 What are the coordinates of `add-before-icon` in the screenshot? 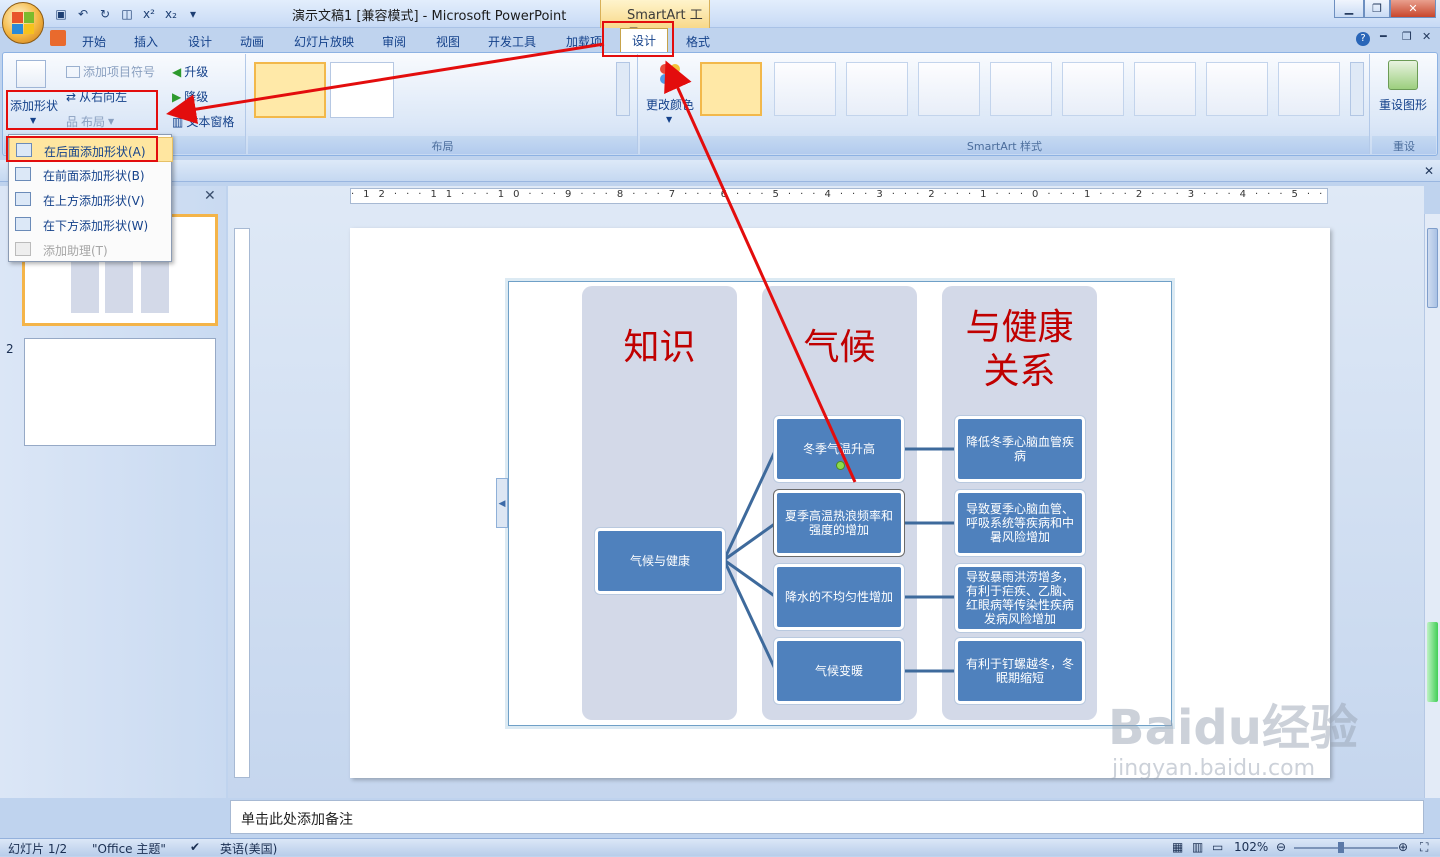 It's located at (23, 174).